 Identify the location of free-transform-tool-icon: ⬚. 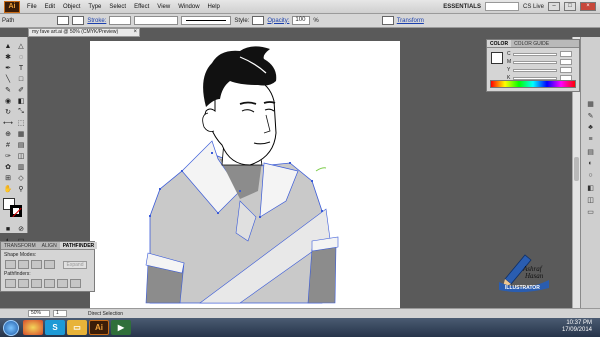
(21, 123).